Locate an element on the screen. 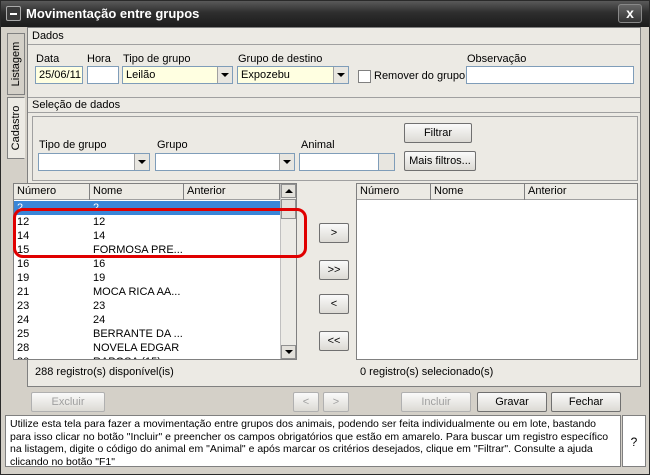 This screenshot has height=475, width=650. data-field: 25/06/11 is located at coordinates (59, 75).